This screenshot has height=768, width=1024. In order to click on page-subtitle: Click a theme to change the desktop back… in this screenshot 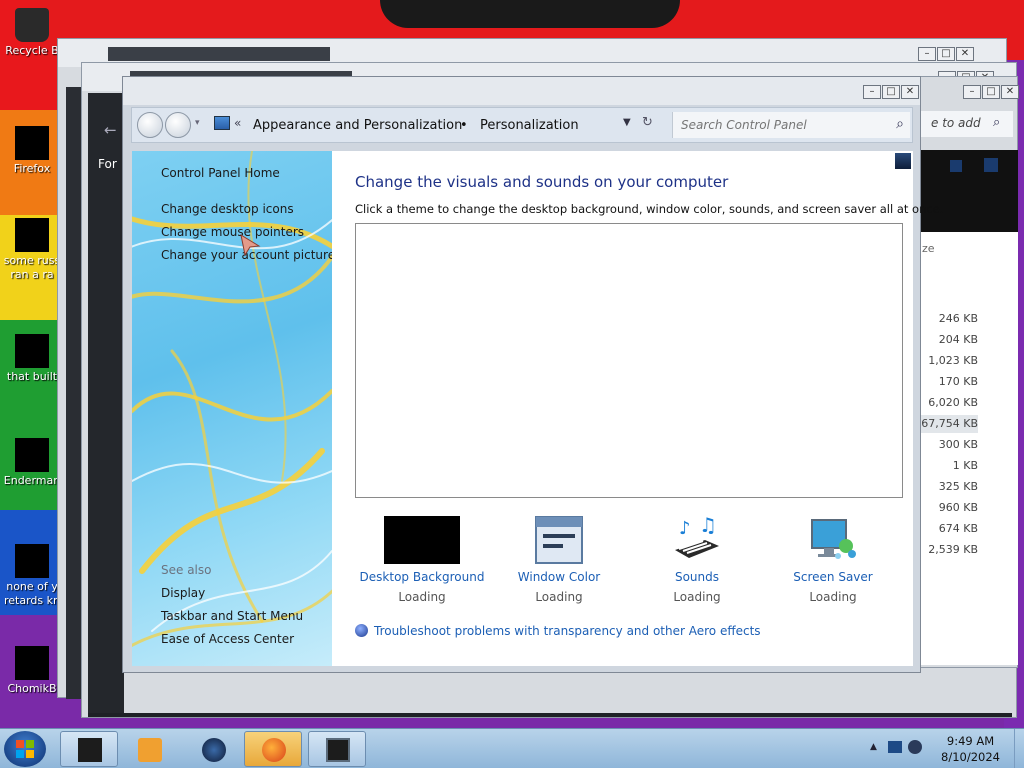, I will do `click(649, 209)`.